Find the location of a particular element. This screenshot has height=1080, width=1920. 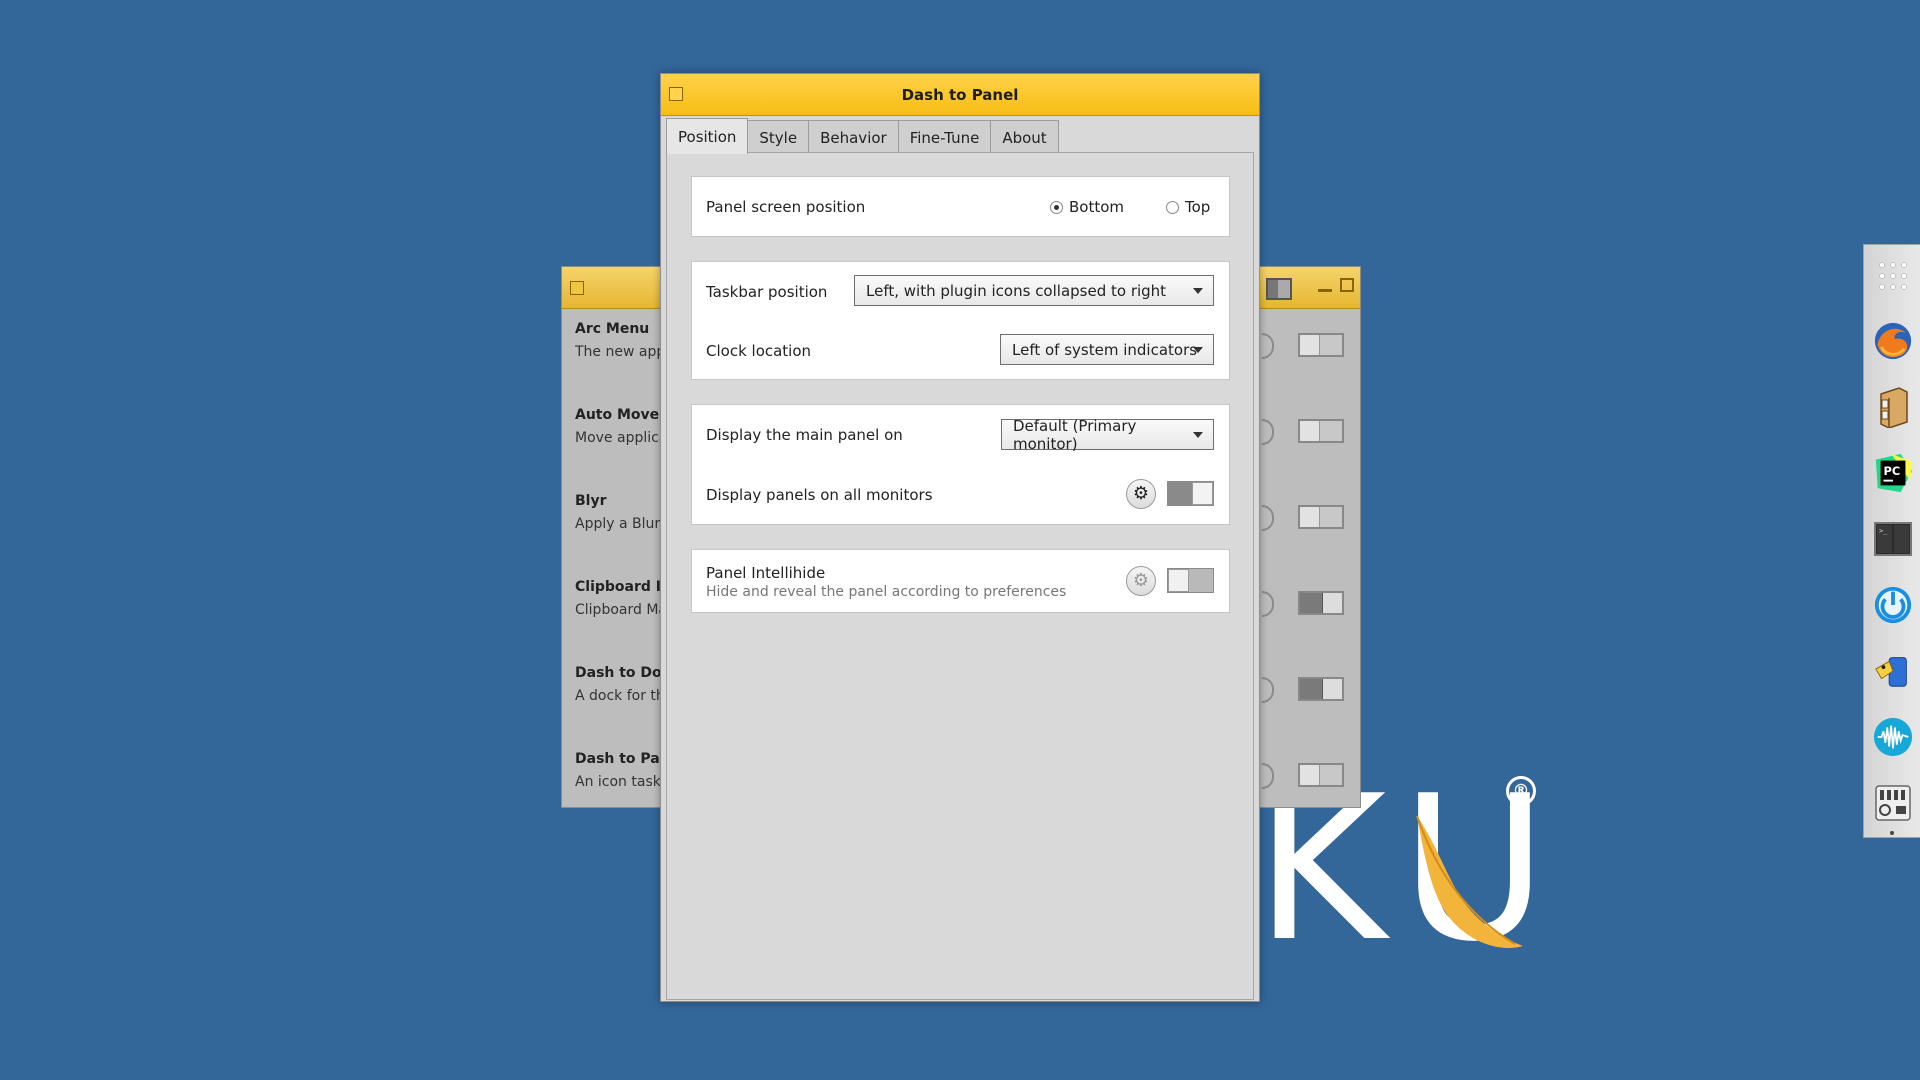

clock-location-select: Left of system indicators is located at coordinates (1107, 349).